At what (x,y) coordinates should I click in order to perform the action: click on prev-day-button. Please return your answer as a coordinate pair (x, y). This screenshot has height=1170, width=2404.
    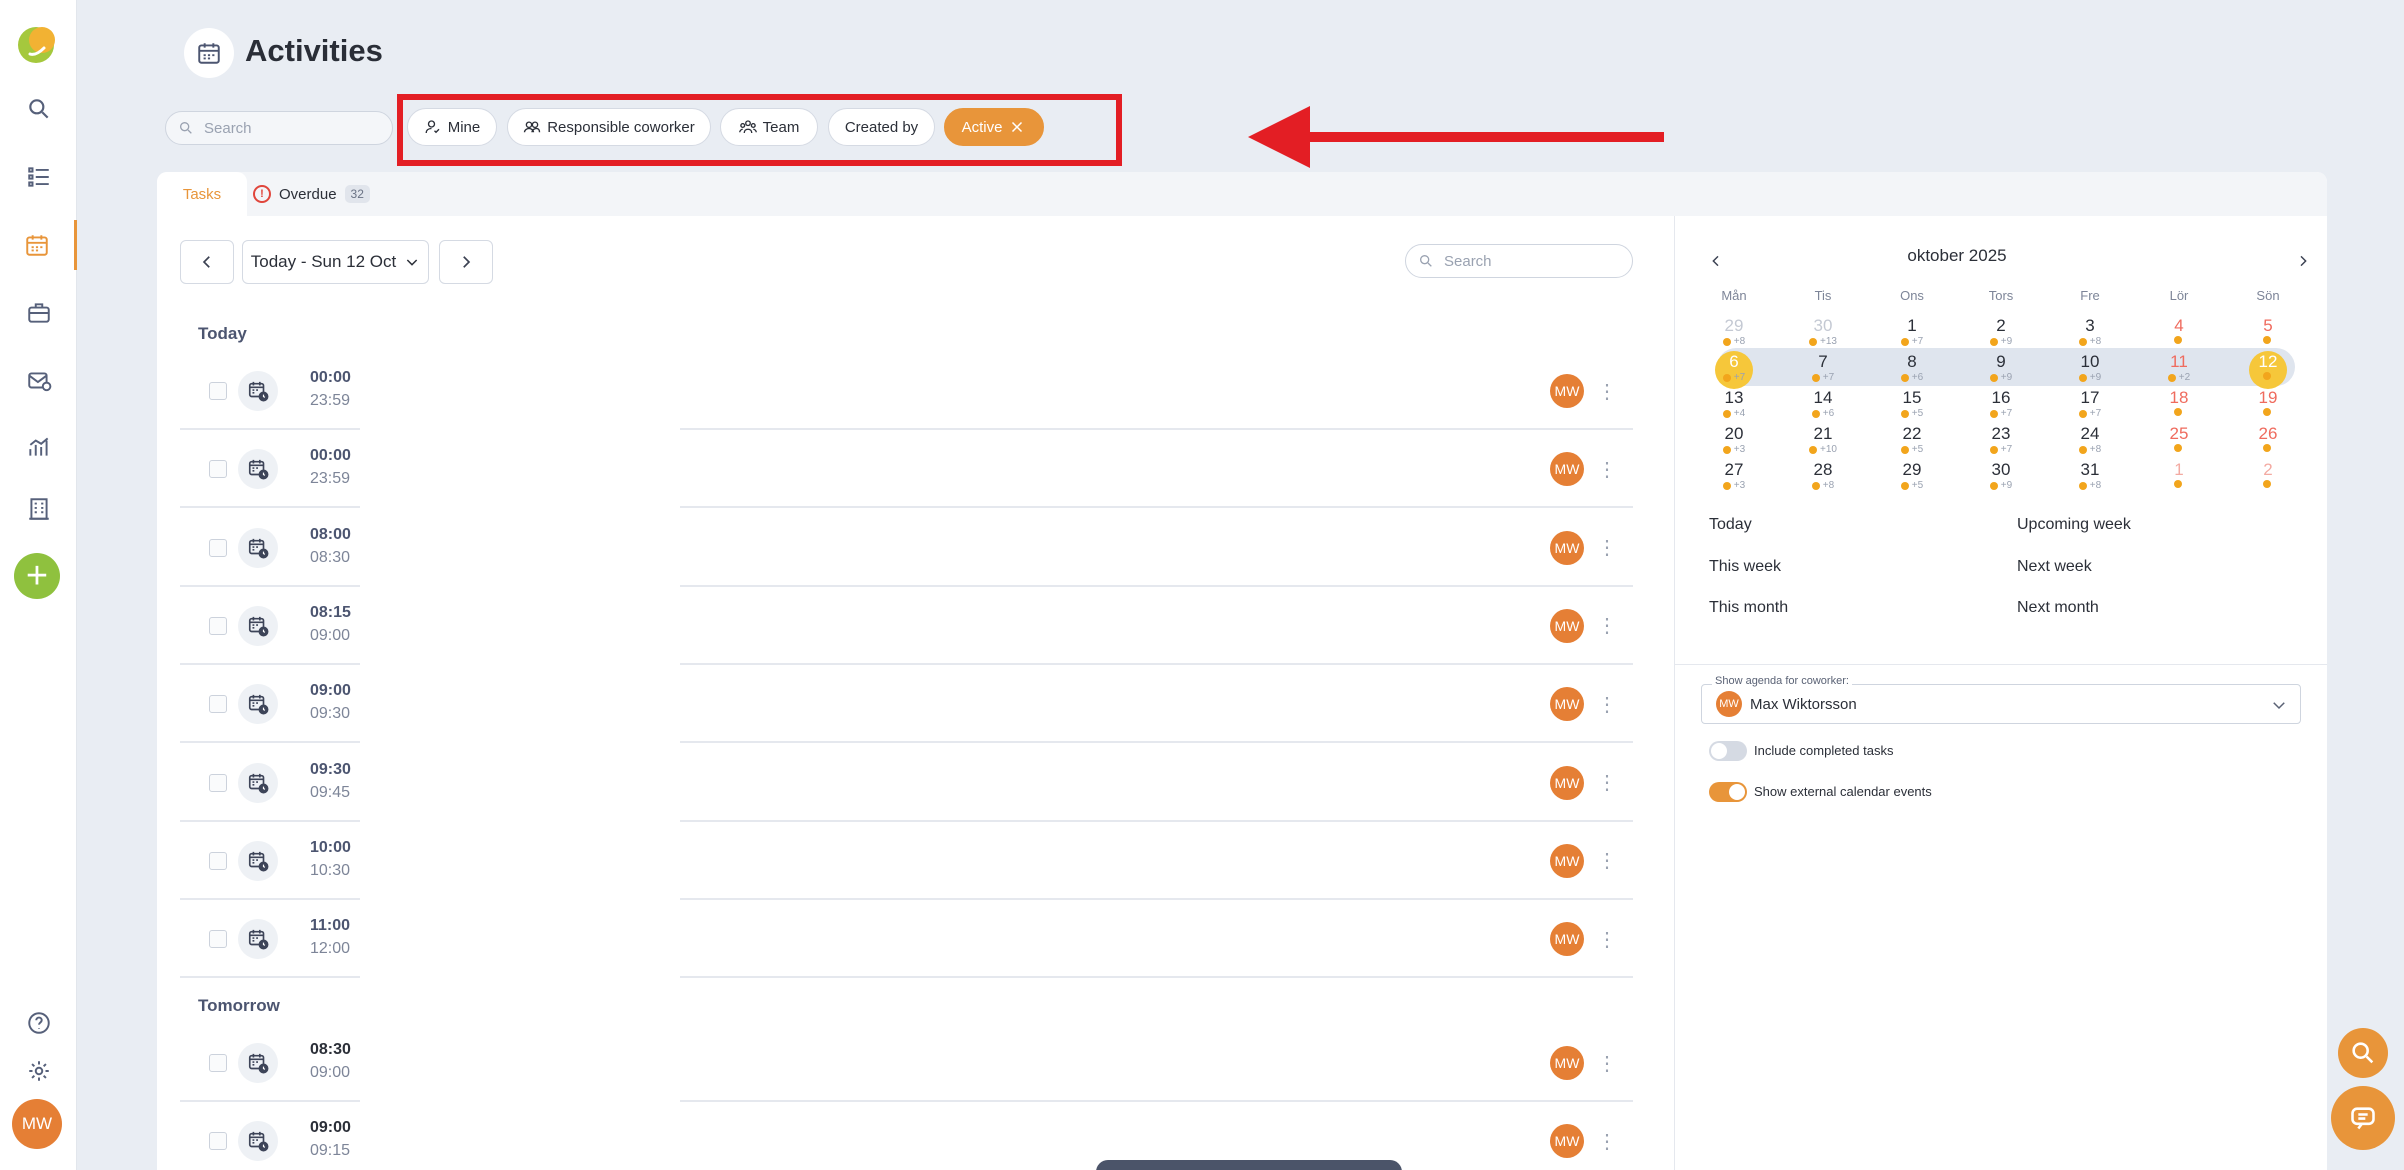
    Looking at the image, I should click on (207, 262).